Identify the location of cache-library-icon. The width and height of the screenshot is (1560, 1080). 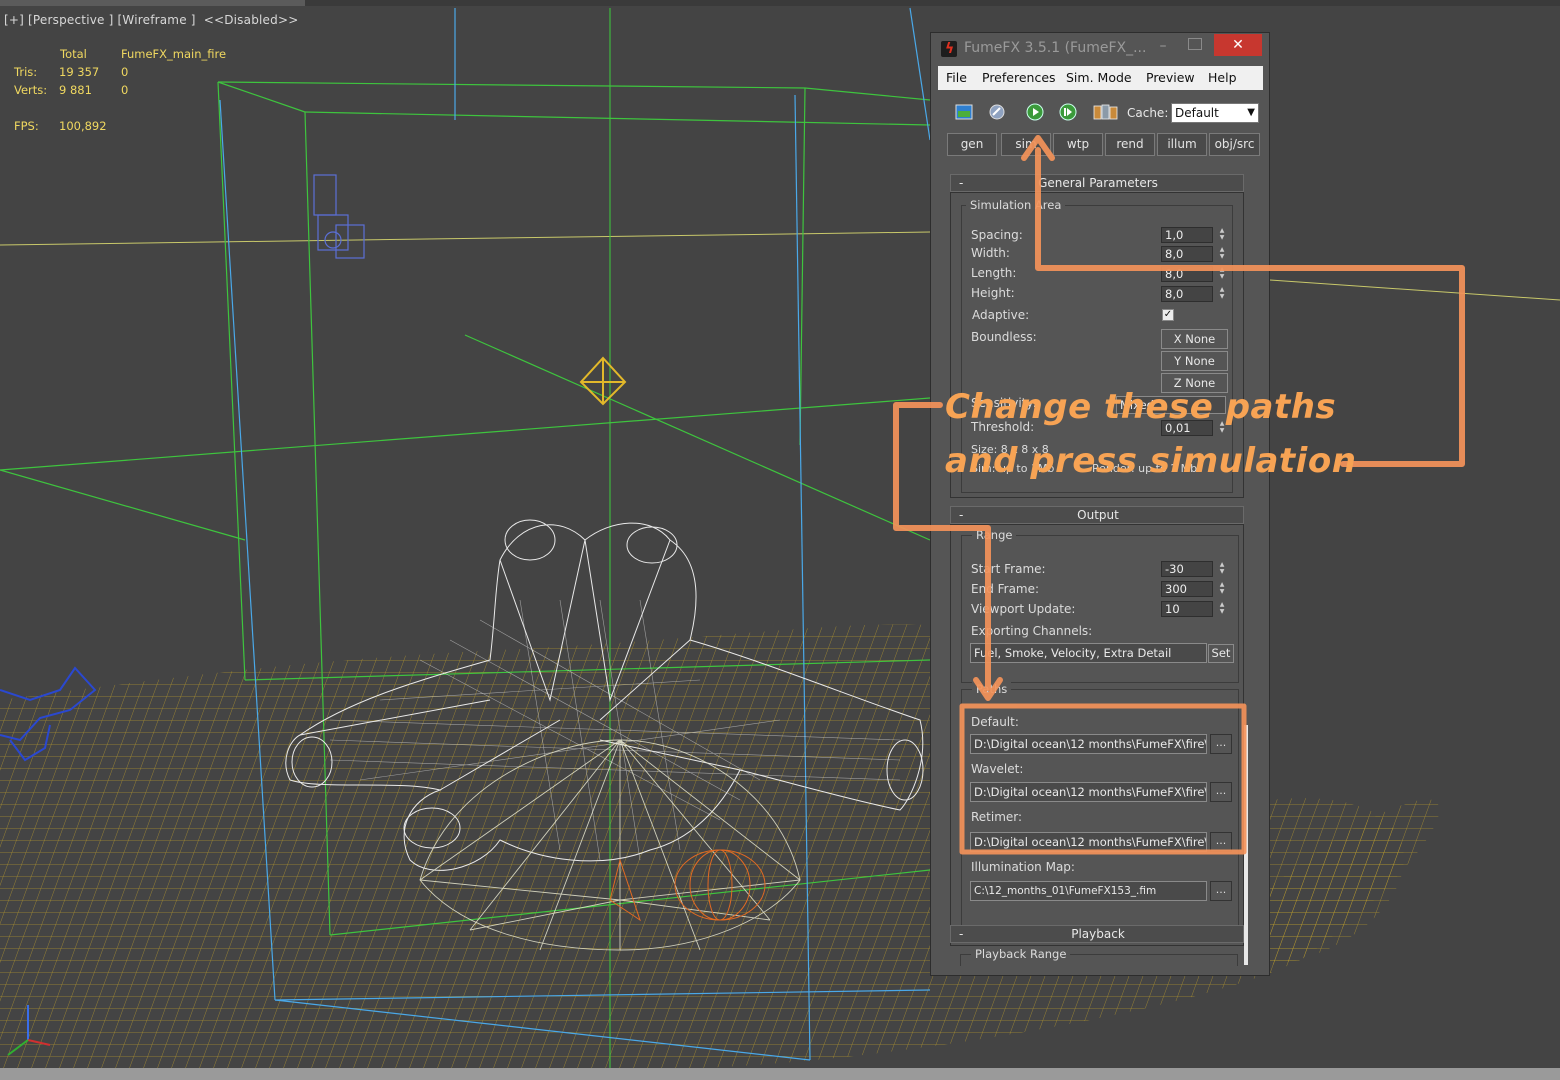
(1106, 112).